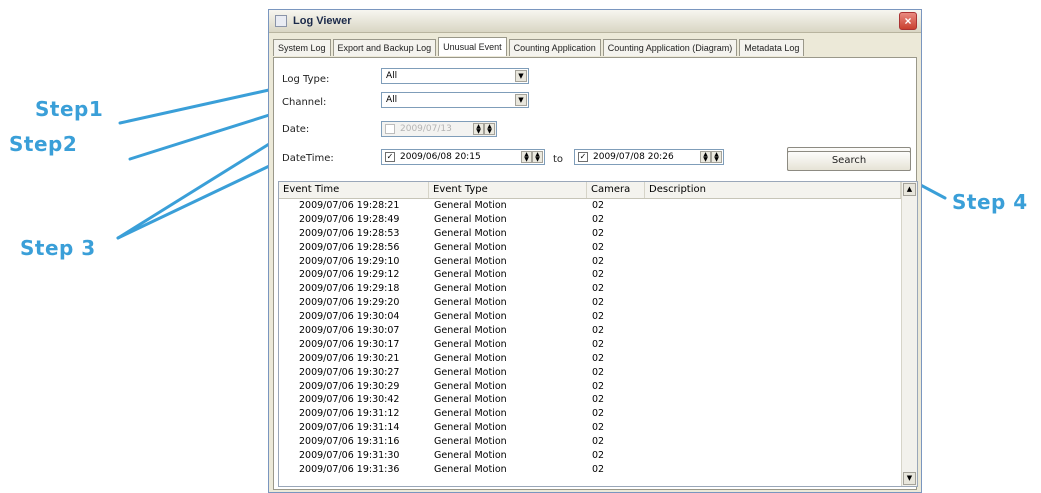  Describe the element at coordinates (590, 303) in the screenshot. I see `table-row: 2009/07/06 19:29:20 General Motion 02` at that location.